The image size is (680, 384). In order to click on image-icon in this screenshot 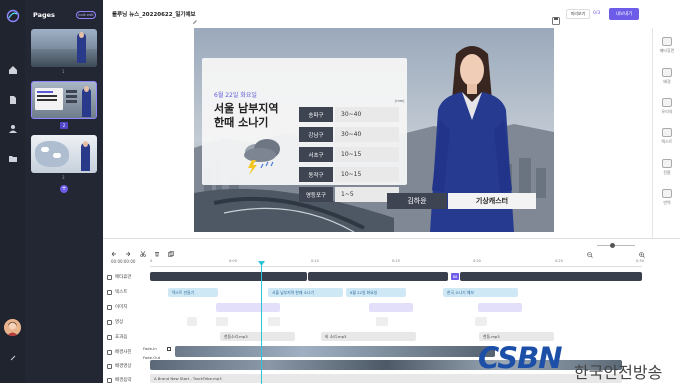, I will do `click(109, 307)`.